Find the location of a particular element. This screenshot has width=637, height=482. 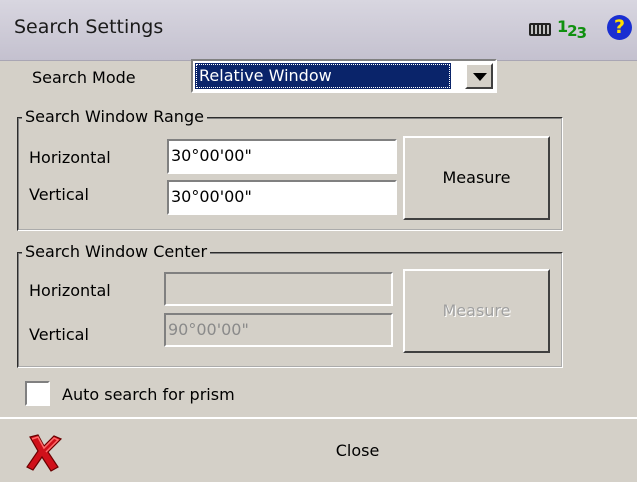

search-window-center-title: Search Window Center is located at coordinates (116, 251).